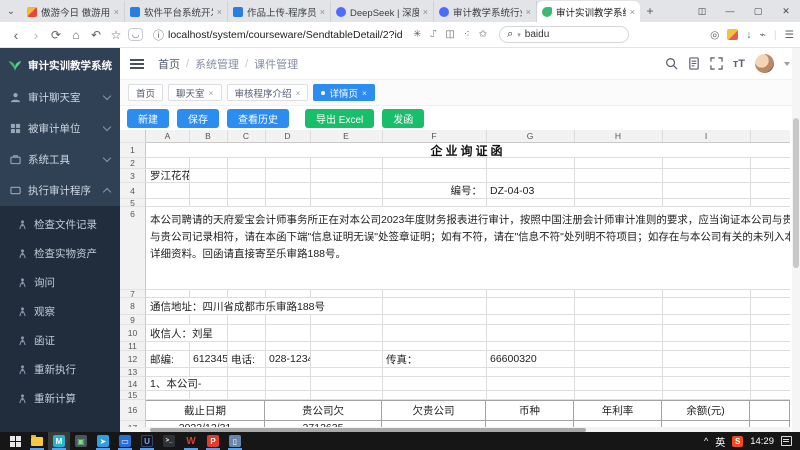 Image resolution: width=800 pixels, height=450 pixels. Describe the element at coordinates (133, 333) in the screenshot. I see `row-number: 10` at that location.